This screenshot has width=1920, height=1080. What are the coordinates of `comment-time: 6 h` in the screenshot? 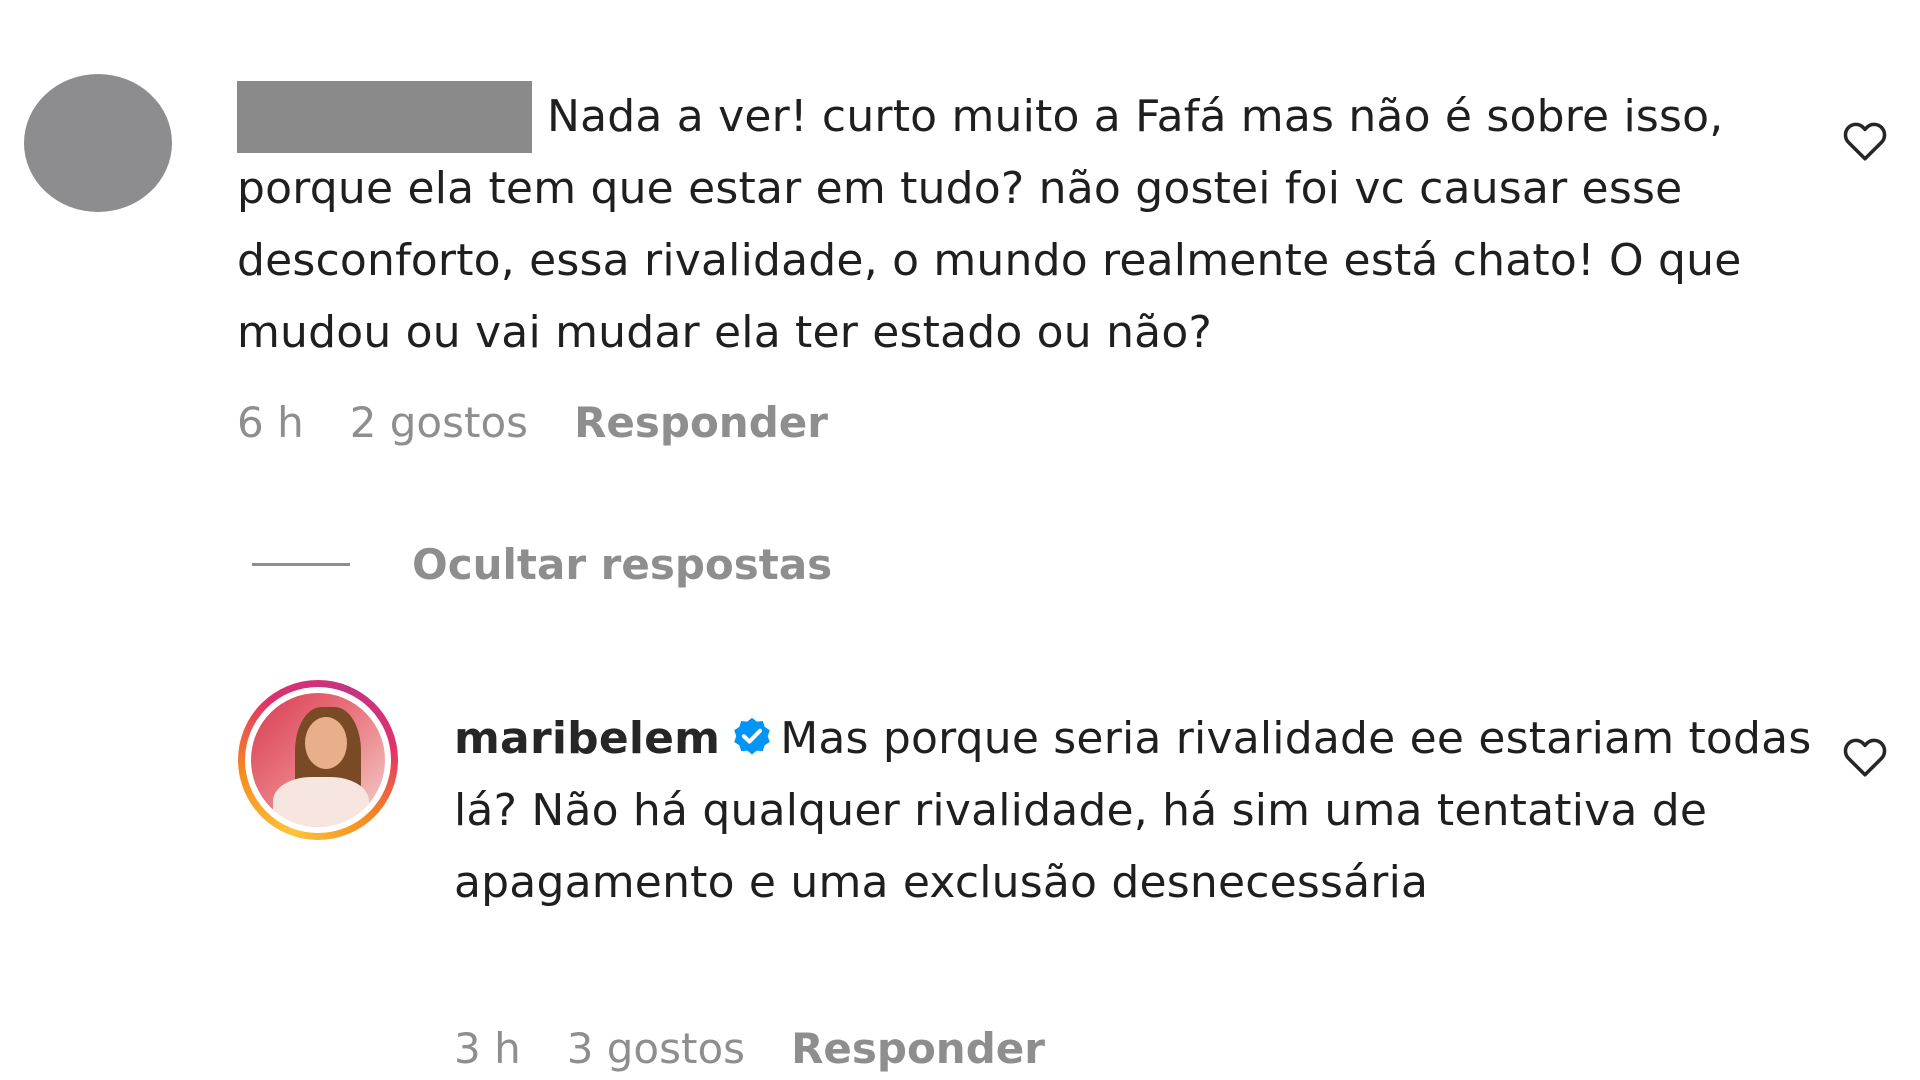 It's located at (270, 422).